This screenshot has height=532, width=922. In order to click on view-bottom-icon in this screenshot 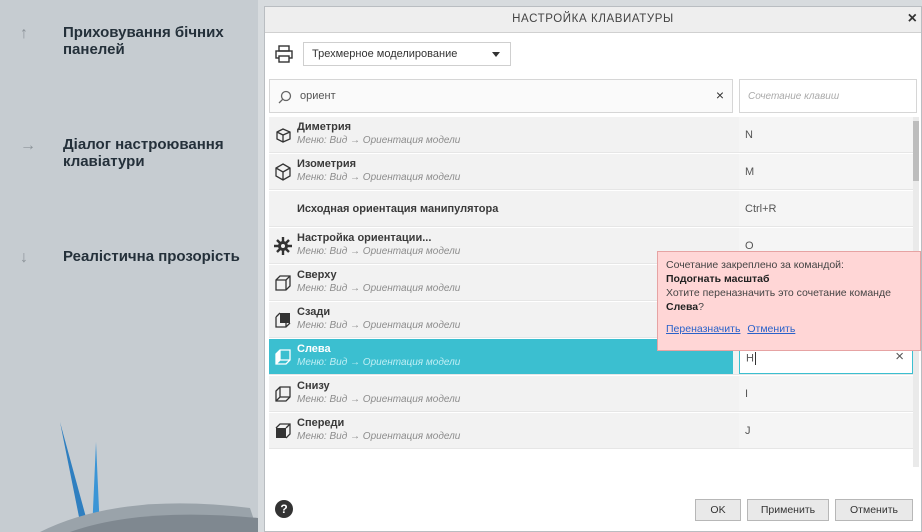, I will do `click(283, 394)`.